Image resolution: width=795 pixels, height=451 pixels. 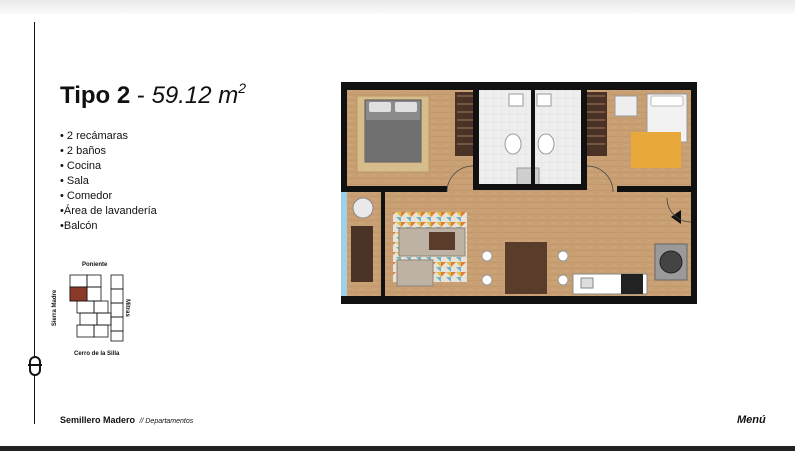 I want to click on feature-item: • 2 recámaras, so click(x=94, y=136).